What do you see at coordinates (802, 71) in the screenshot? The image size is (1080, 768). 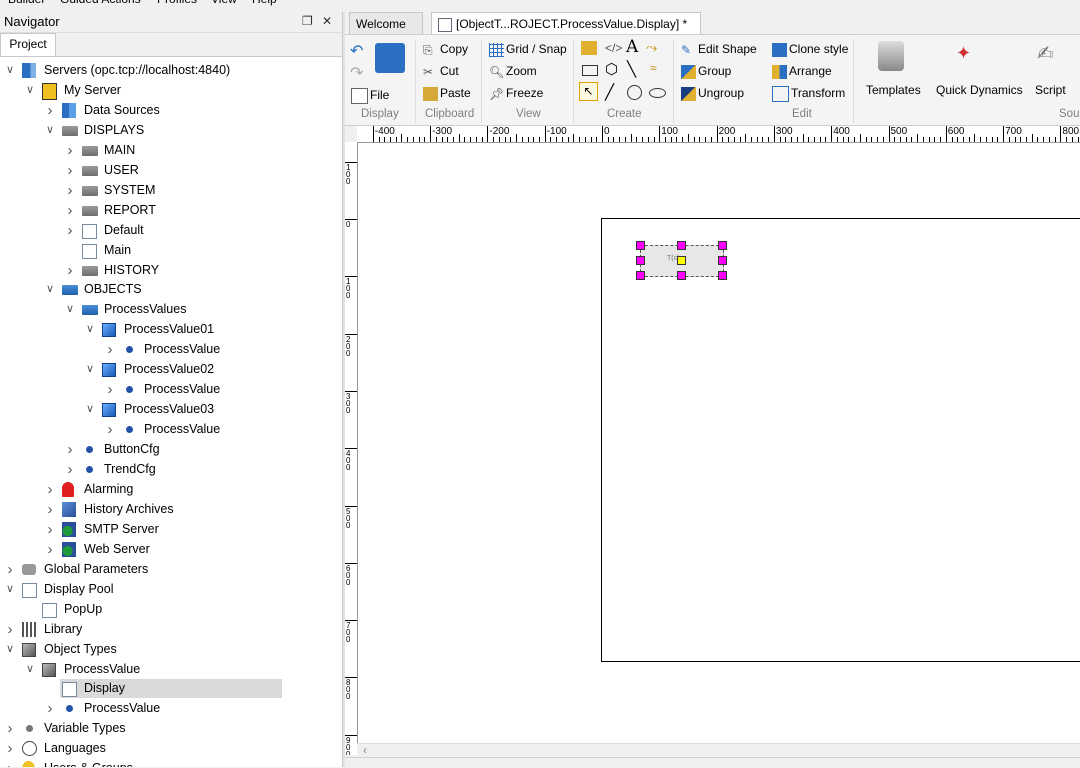 I see `arrange-button: Arrange` at bounding box center [802, 71].